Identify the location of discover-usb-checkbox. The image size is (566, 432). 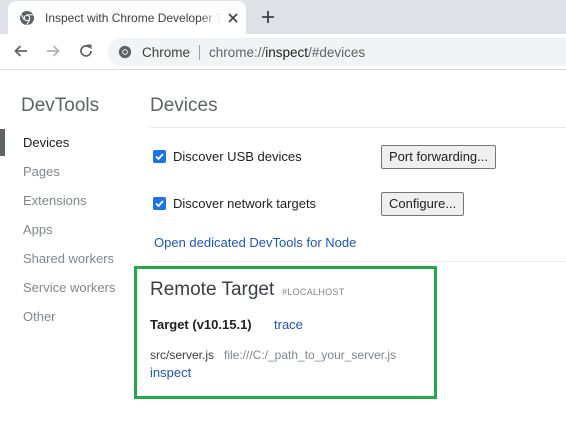
(159, 156).